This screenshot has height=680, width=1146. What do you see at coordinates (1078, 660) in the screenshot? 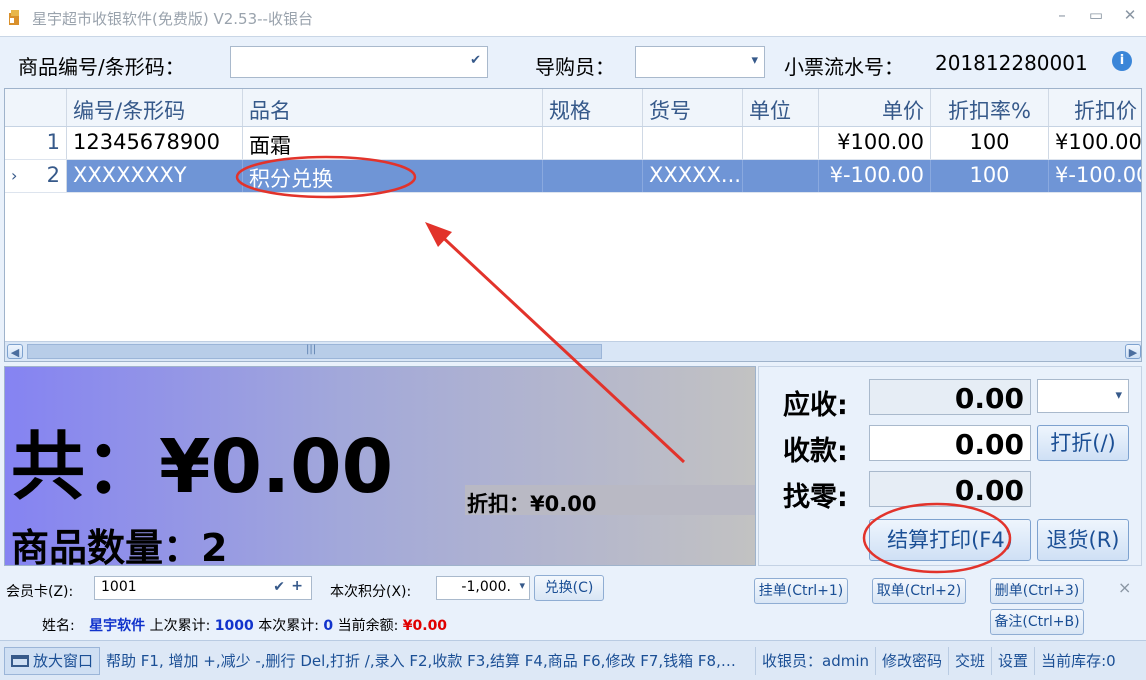
I see `stock-label: 当前库存:0` at bounding box center [1078, 660].